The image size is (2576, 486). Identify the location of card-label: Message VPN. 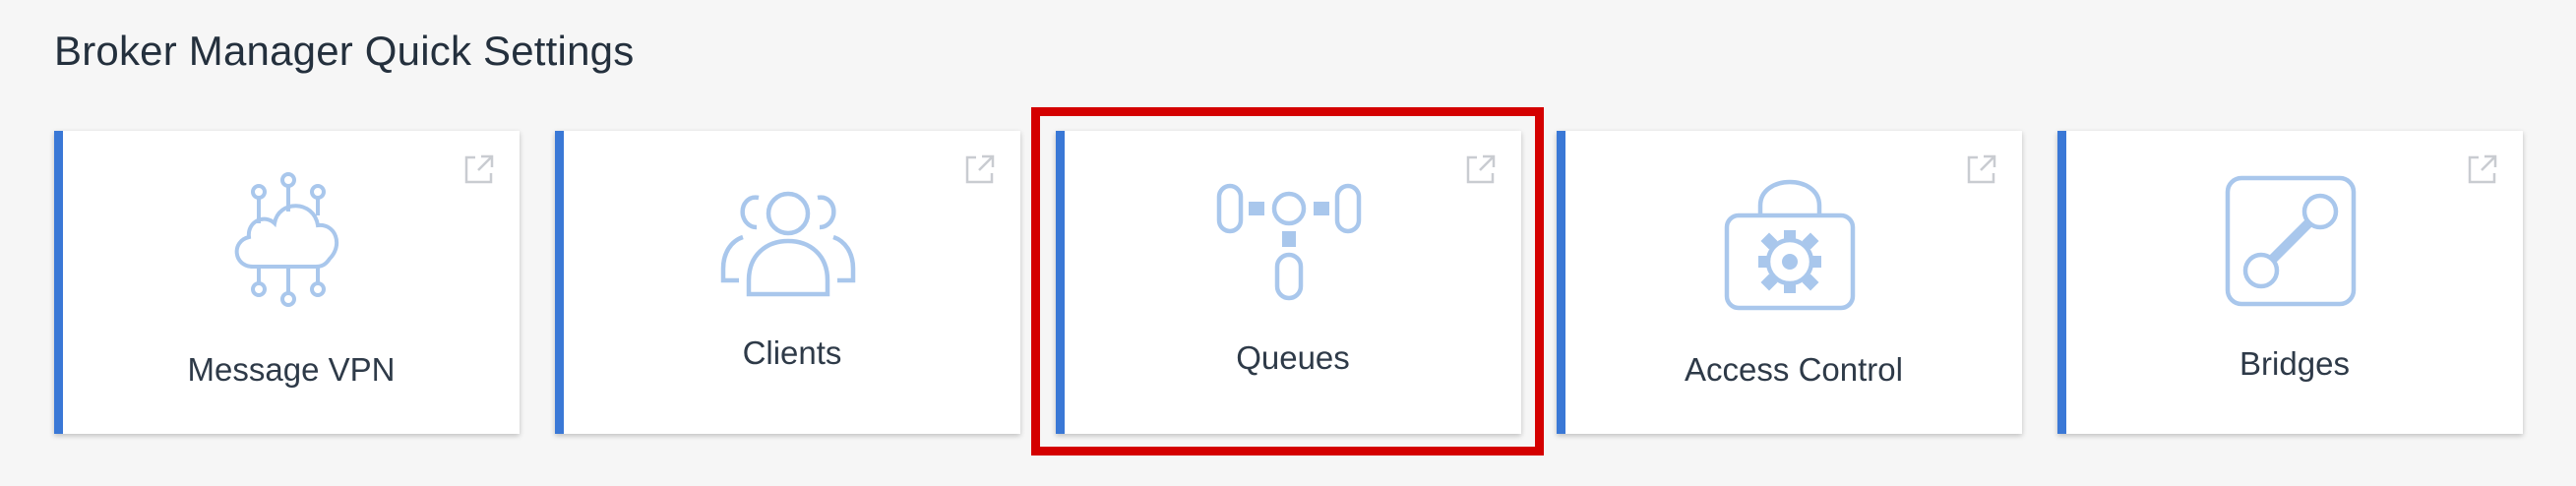
(291, 369).